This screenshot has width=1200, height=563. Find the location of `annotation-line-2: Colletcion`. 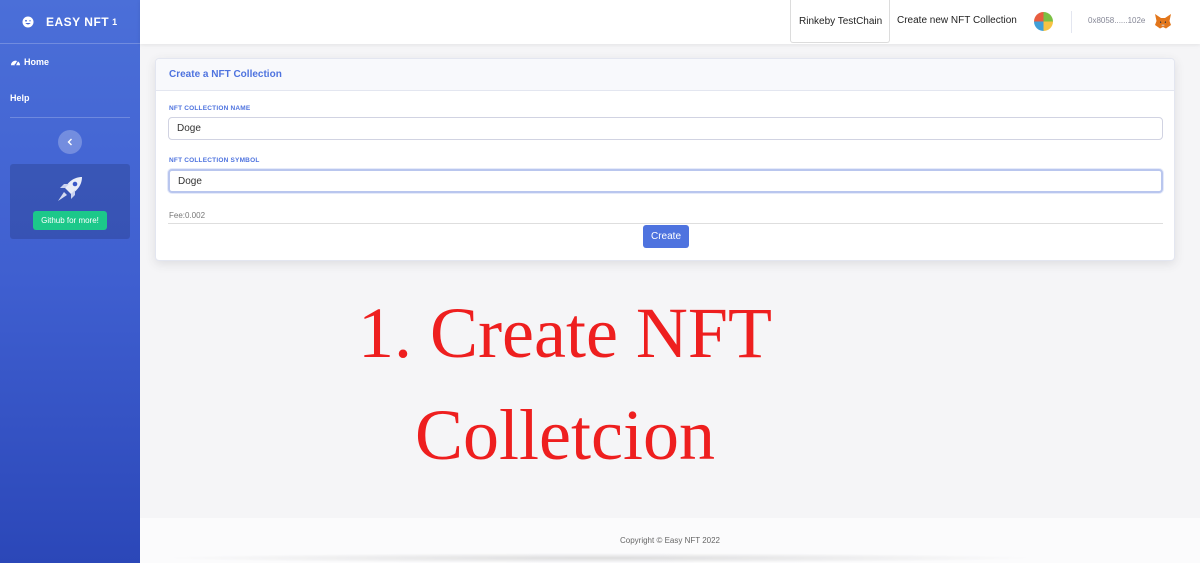

annotation-line-2: Colletcion is located at coordinates (565, 435).